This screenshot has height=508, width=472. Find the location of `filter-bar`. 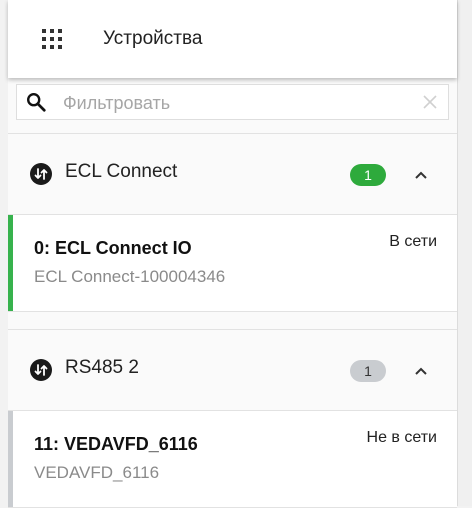

filter-bar is located at coordinates (232, 102).